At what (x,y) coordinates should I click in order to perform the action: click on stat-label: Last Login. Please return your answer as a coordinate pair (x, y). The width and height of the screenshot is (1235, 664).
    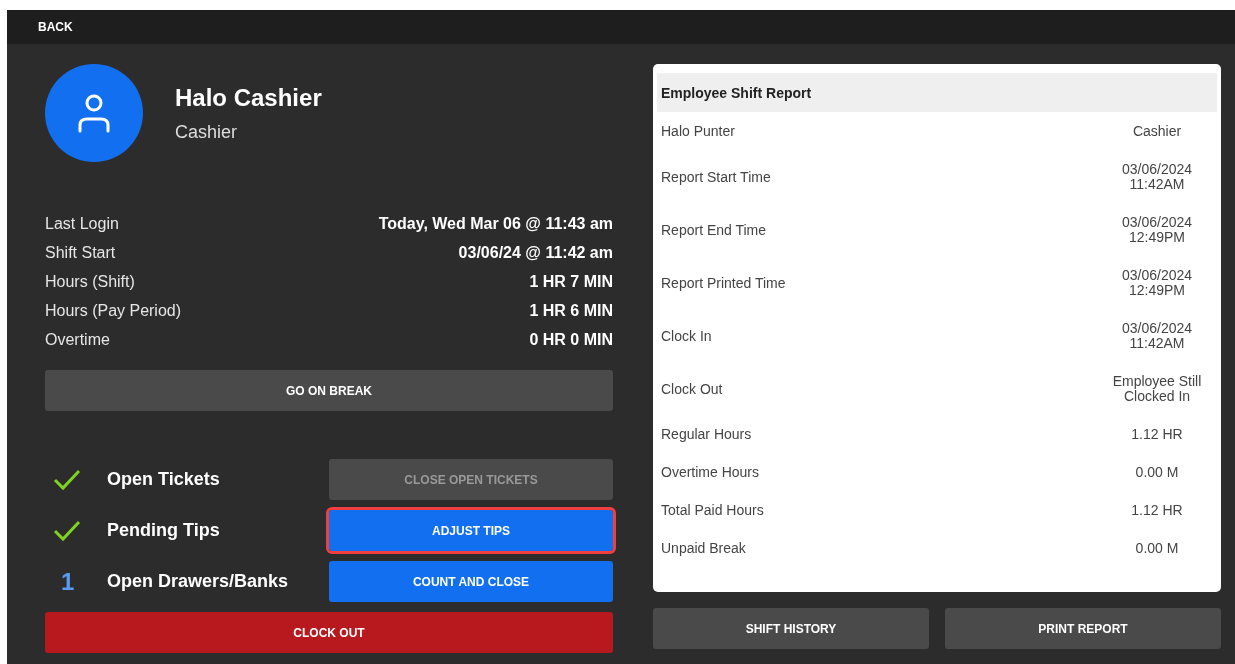
    Looking at the image, I should click on (82, 223).